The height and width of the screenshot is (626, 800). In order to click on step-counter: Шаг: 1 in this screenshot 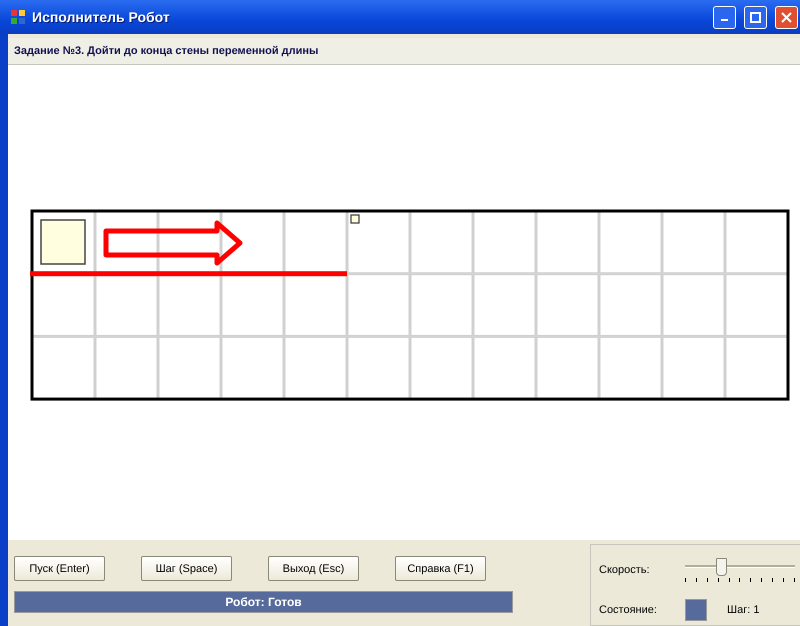, I will do `click(743, 610)`.